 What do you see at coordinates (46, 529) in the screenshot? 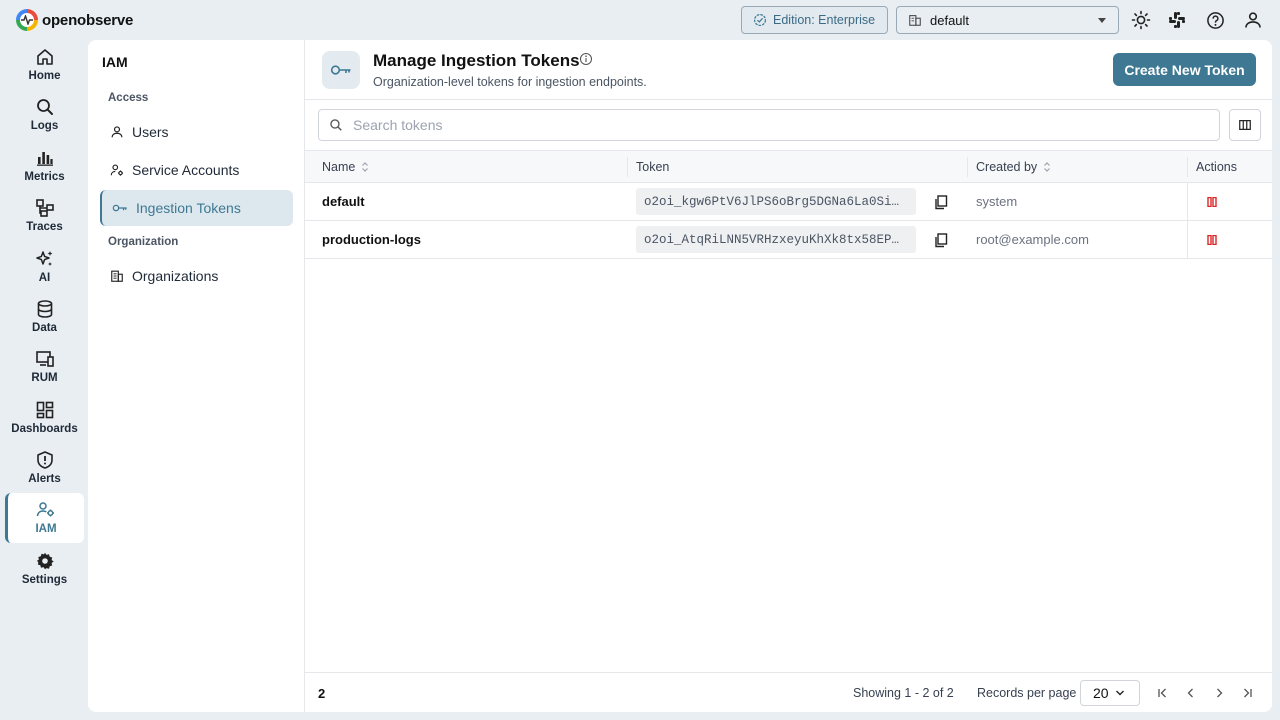
I see `nav-iam-label: IAM` at bounding box center [46, 529].